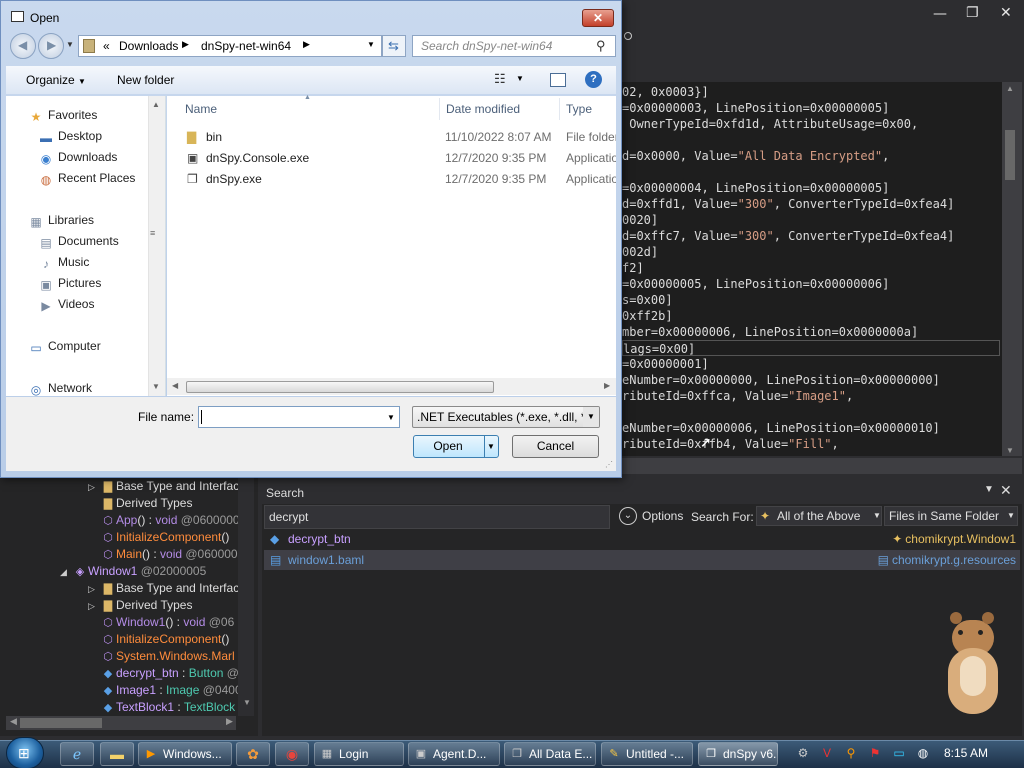 This screenshot has width=1024, height=768. I want to click on nav-item-computer: ▭ Computer, so click(64, 346).